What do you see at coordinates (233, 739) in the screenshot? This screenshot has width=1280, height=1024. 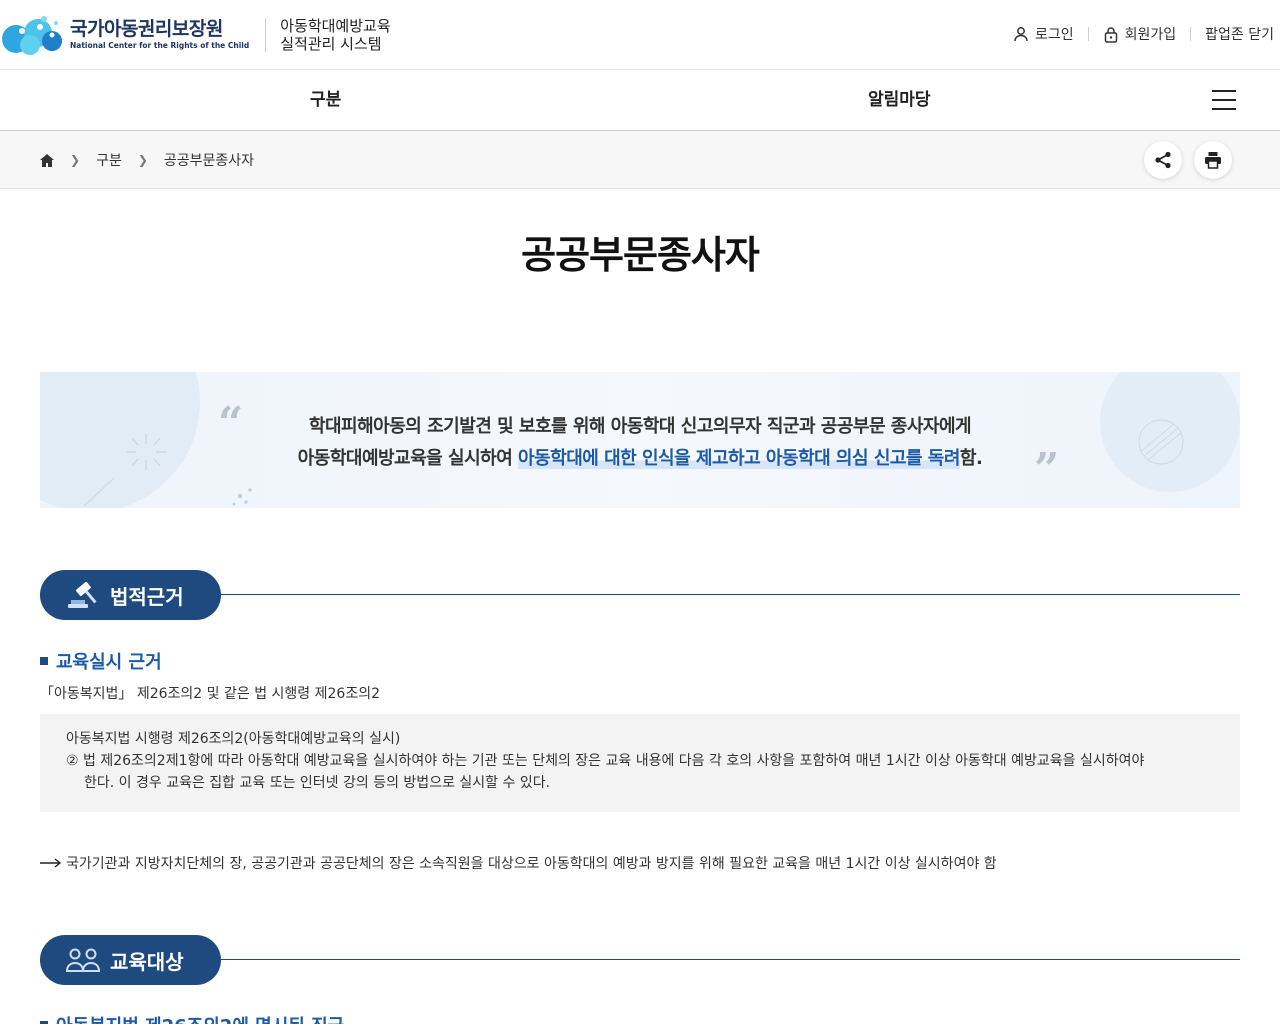 I see `law-title: 아동복지법 시행령 제26조의2(아동학대예방교육의 실시)` at bounding box center [233, 739].